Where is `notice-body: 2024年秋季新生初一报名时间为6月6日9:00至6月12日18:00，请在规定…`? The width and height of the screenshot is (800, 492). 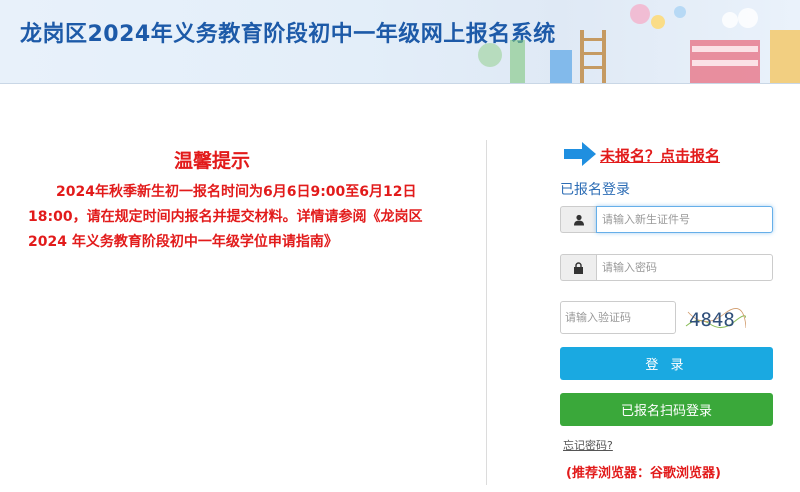 notice-body: 2024年秋季新生初一报名时间为6月6日9:00至6月12日18:00，请在规定… is located at coordinates (225, 217).